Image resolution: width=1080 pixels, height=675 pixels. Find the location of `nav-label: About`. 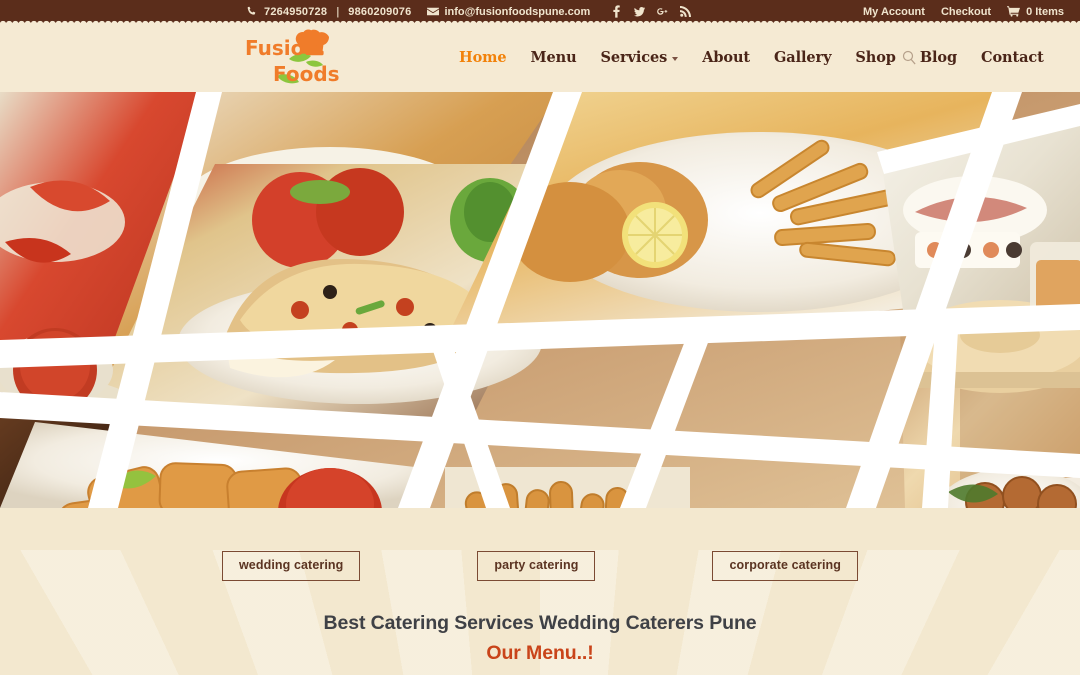

nav-label: About is located at coordinates (726, 57).